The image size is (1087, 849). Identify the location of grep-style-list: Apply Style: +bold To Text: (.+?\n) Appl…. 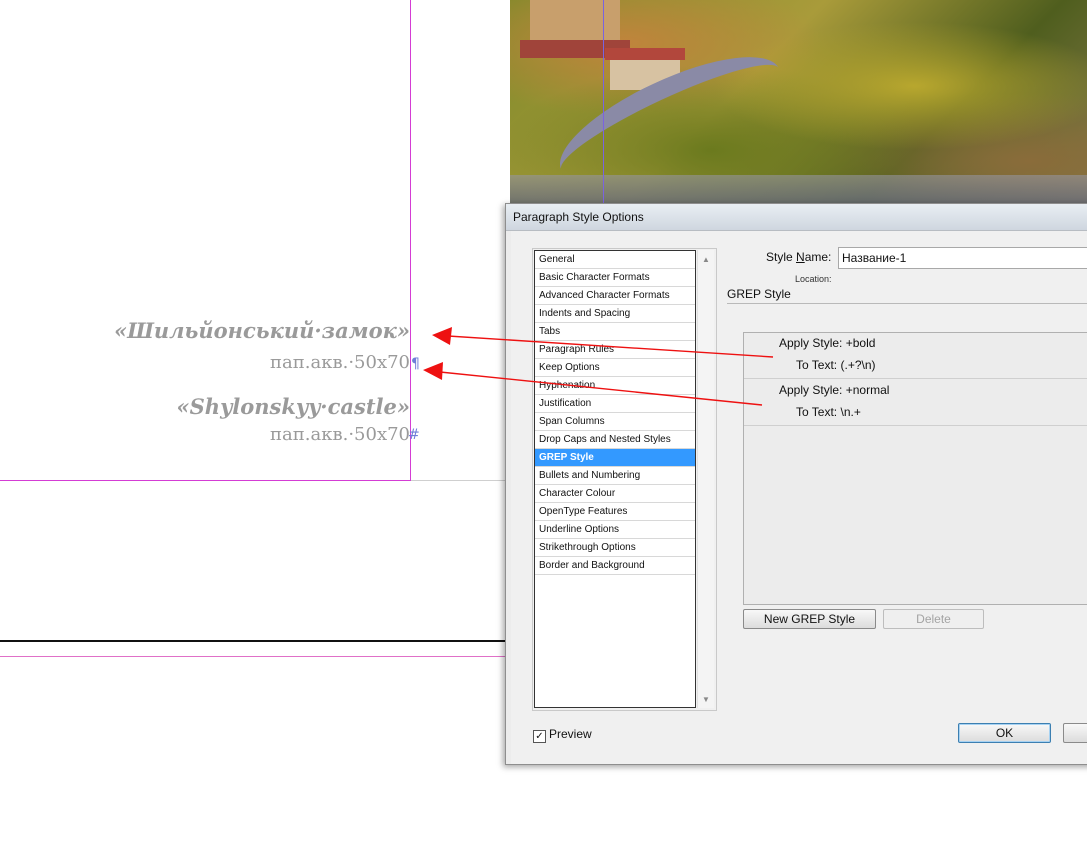
(915, 468).